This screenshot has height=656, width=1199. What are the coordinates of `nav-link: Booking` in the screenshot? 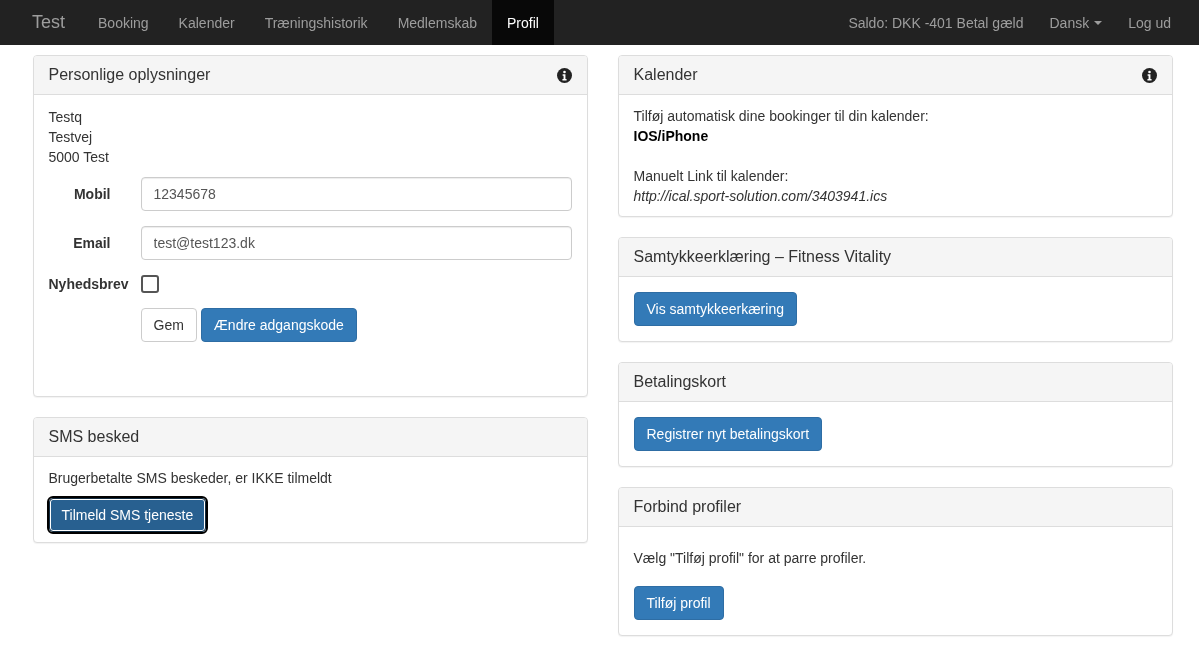 It's located at (123, 22).